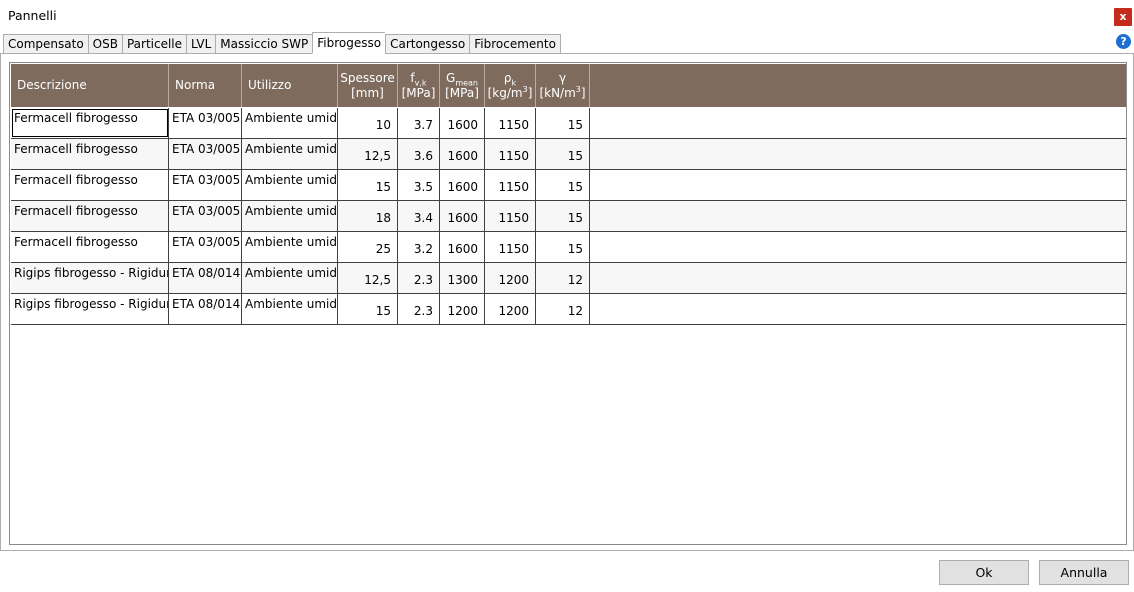 The image size is (1134, 592). What do you see at coordinates (984, 572) in the screenshot?
I see `ok-button: Ok` at bounding box center [984, 572].